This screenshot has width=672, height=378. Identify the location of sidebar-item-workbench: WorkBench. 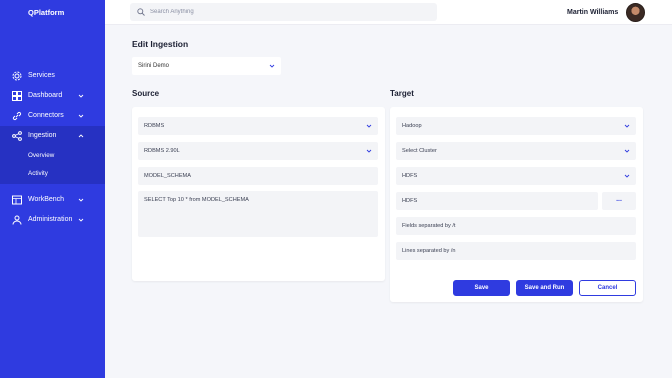
(52, 200).